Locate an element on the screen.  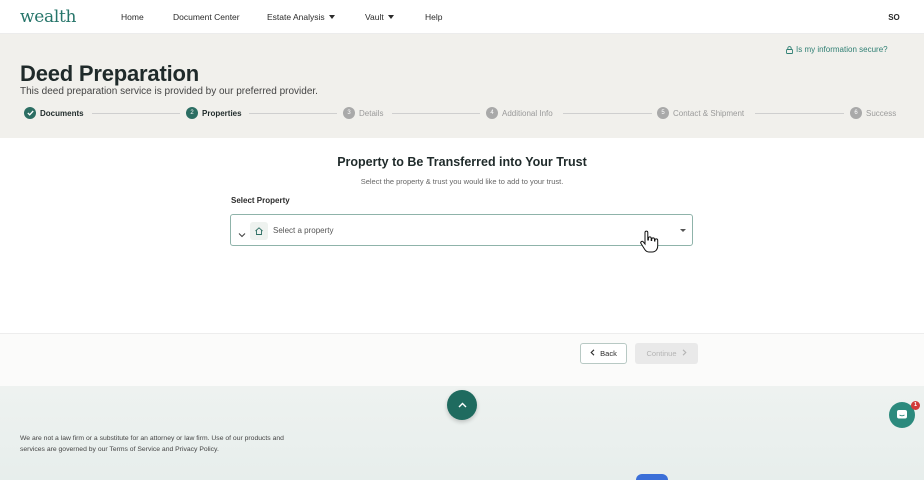
step-label: Additional Info is located at coordinates (527, 113).